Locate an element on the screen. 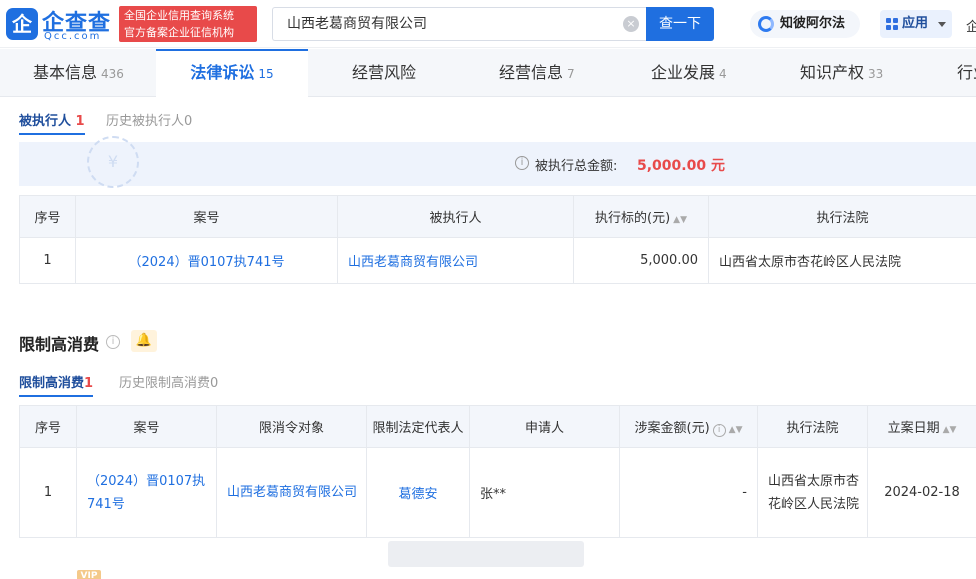 The image size is (976, 579). tab-business-risk: 经营风险 is located at coordinates (384, 73).